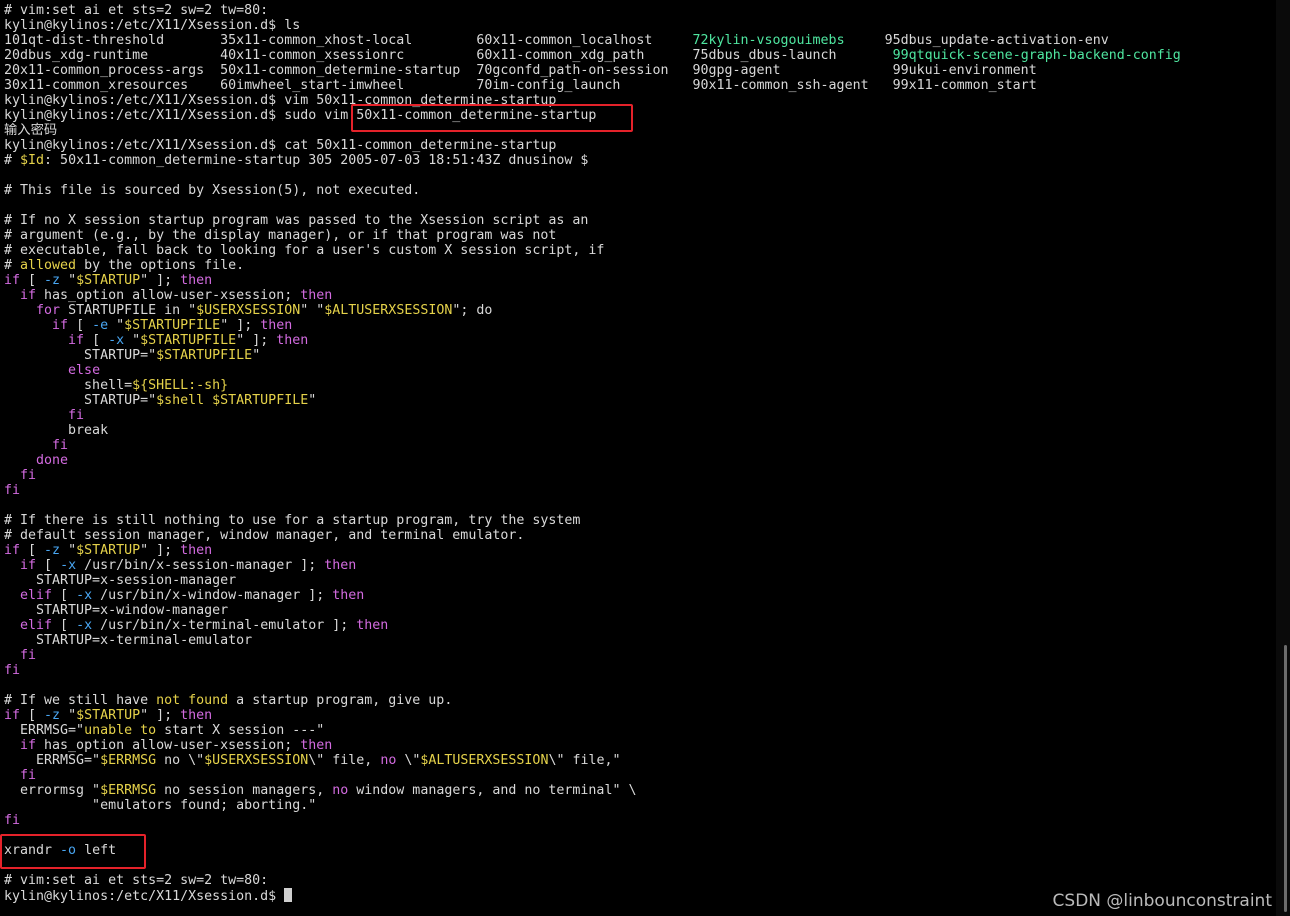  What do you see at coordinates (637, 730) in the screenshot?
I see `terminal-line: ERRMSG="unable to start X session ---"` at bounding box center [637, 730].